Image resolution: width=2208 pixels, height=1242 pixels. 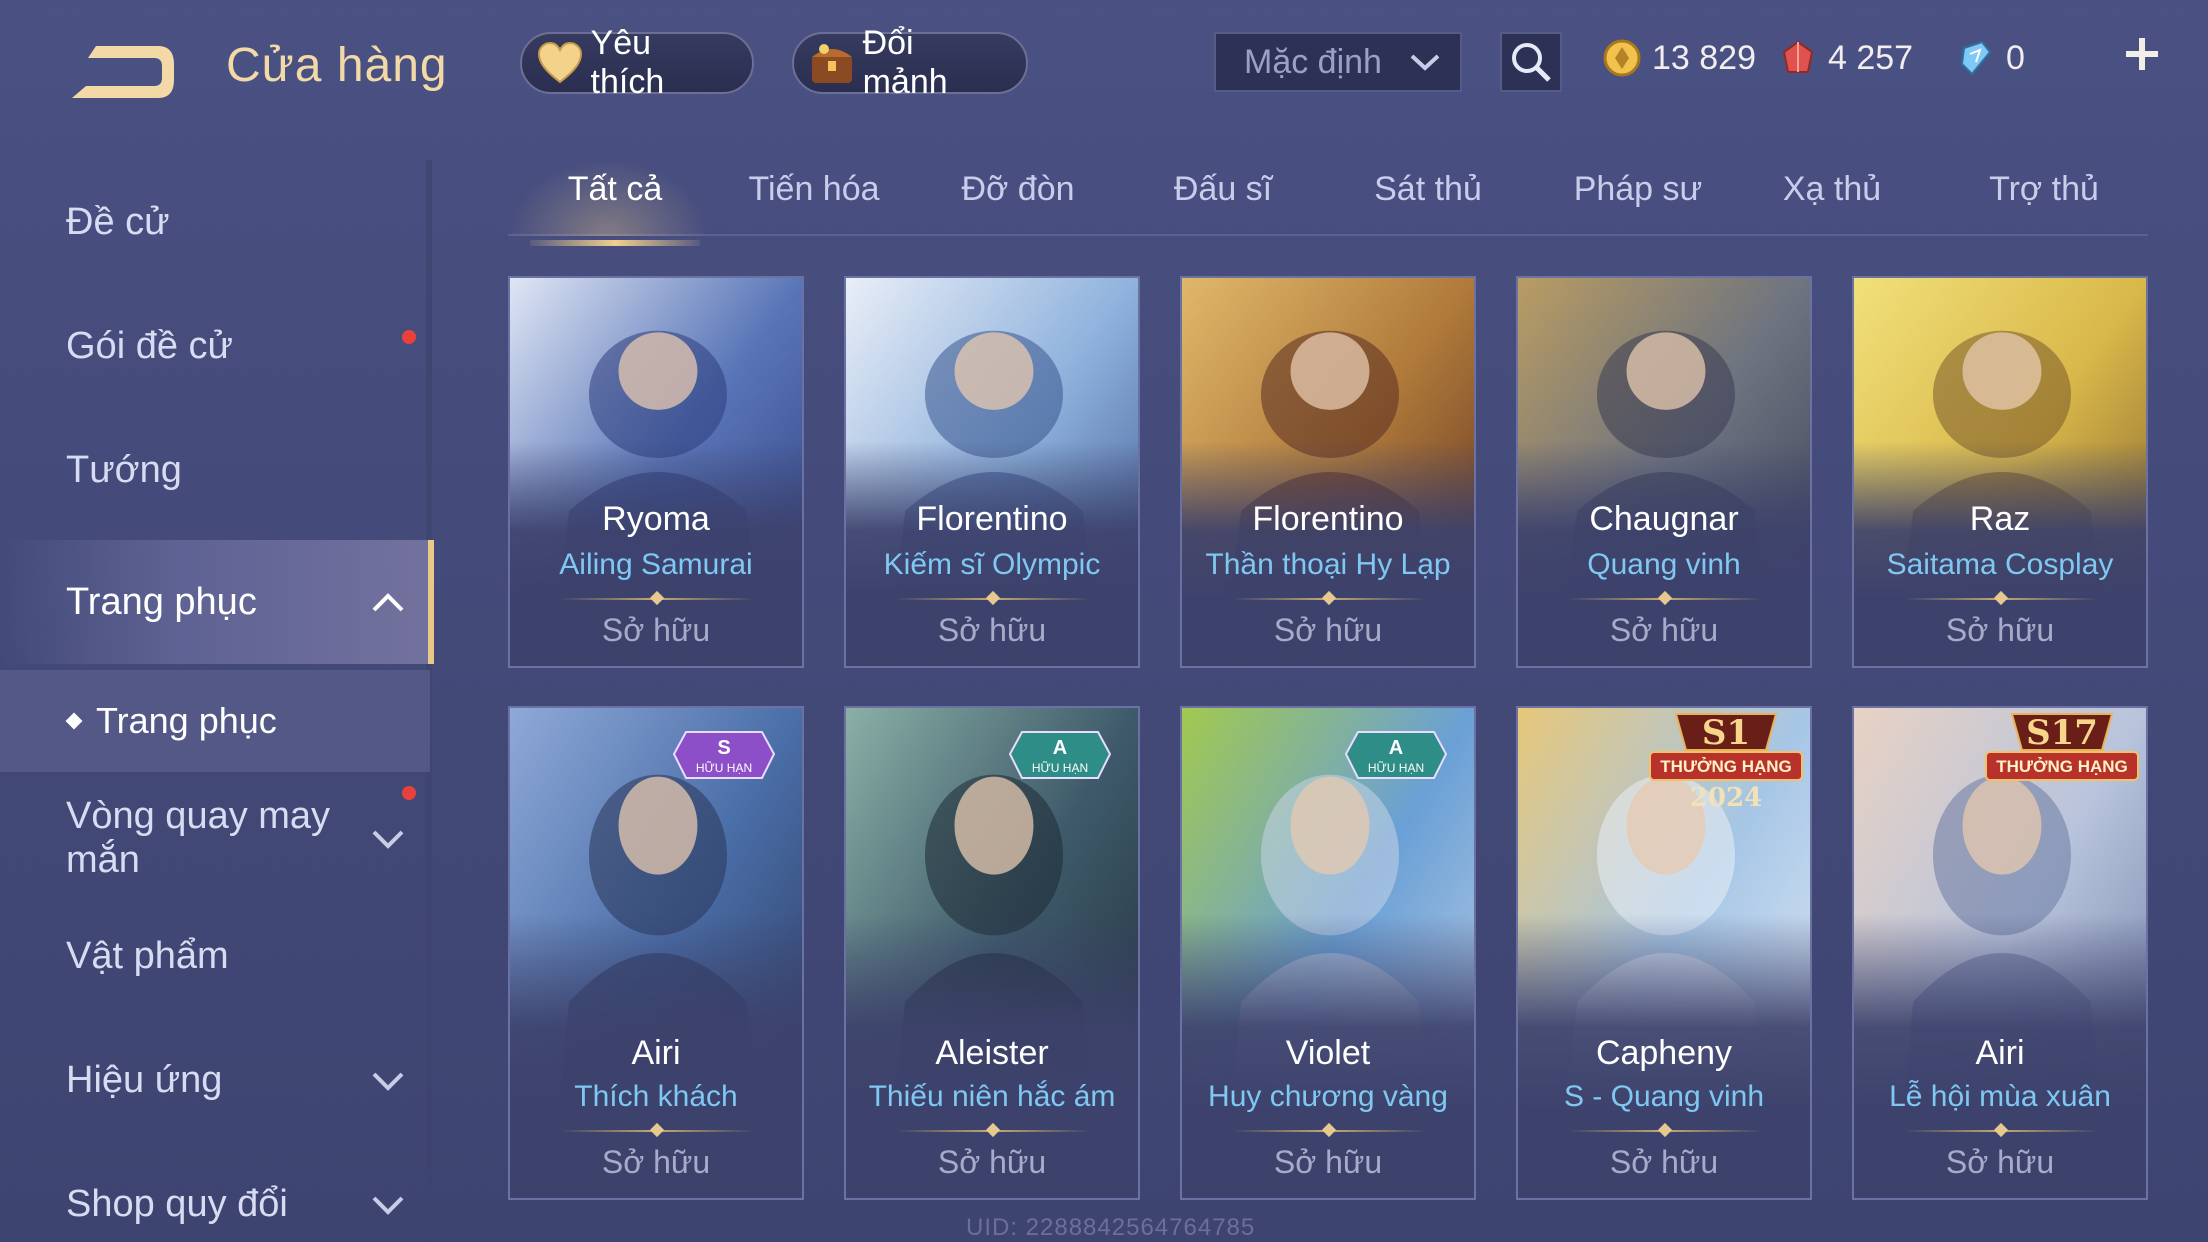 I want to click on hero-name: Violet, so click(x=1328, y=1053).